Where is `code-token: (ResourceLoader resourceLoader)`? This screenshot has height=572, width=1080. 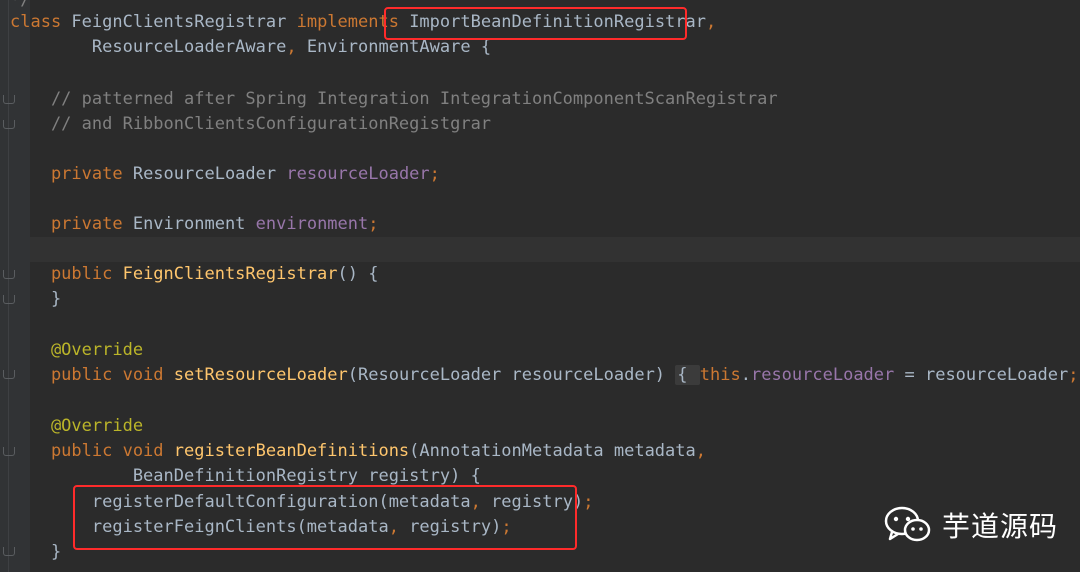 code-token: (ResourceLoader resourceLoader) is located at coordinates (511, 375).